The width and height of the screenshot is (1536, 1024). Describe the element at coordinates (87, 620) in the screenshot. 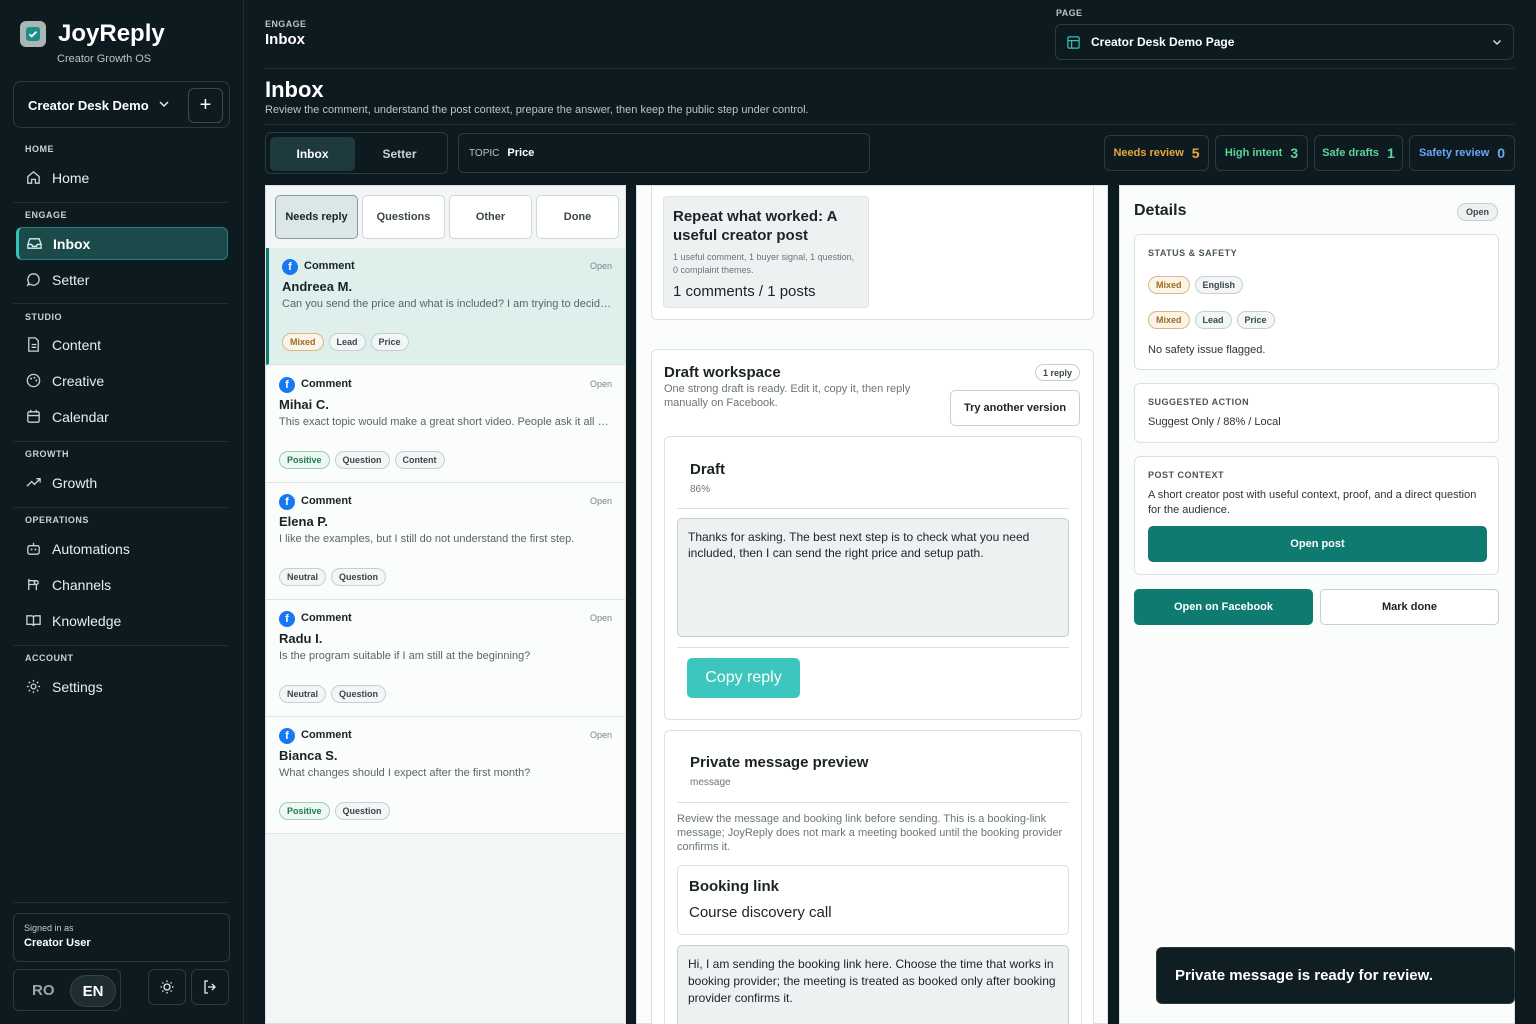

I see `sidebar-item-label: Knowledge` at that location.